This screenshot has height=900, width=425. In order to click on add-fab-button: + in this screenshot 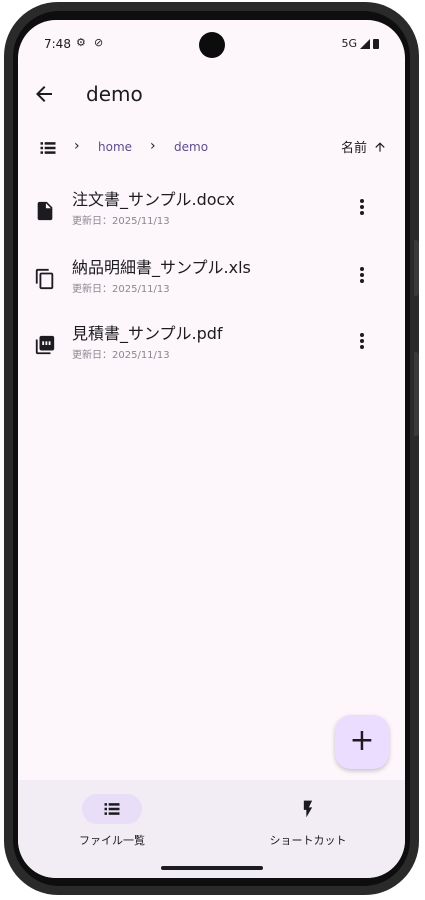, I will do `click(362, 742)`.